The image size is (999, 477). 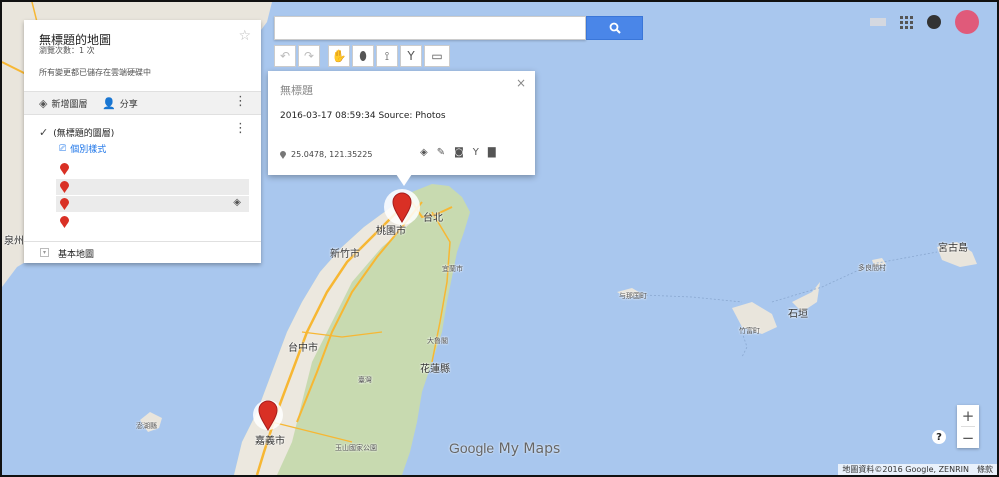 I want to click on logo-product: My Maps, so click(x=529, y=449).